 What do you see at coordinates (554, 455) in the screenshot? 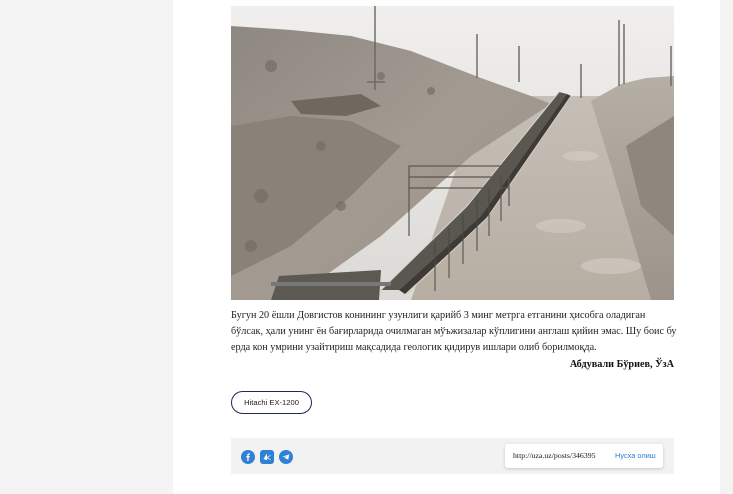
I see `share-link-url: http://uza.uz/posts/346395` at bounding box center [554, 455].